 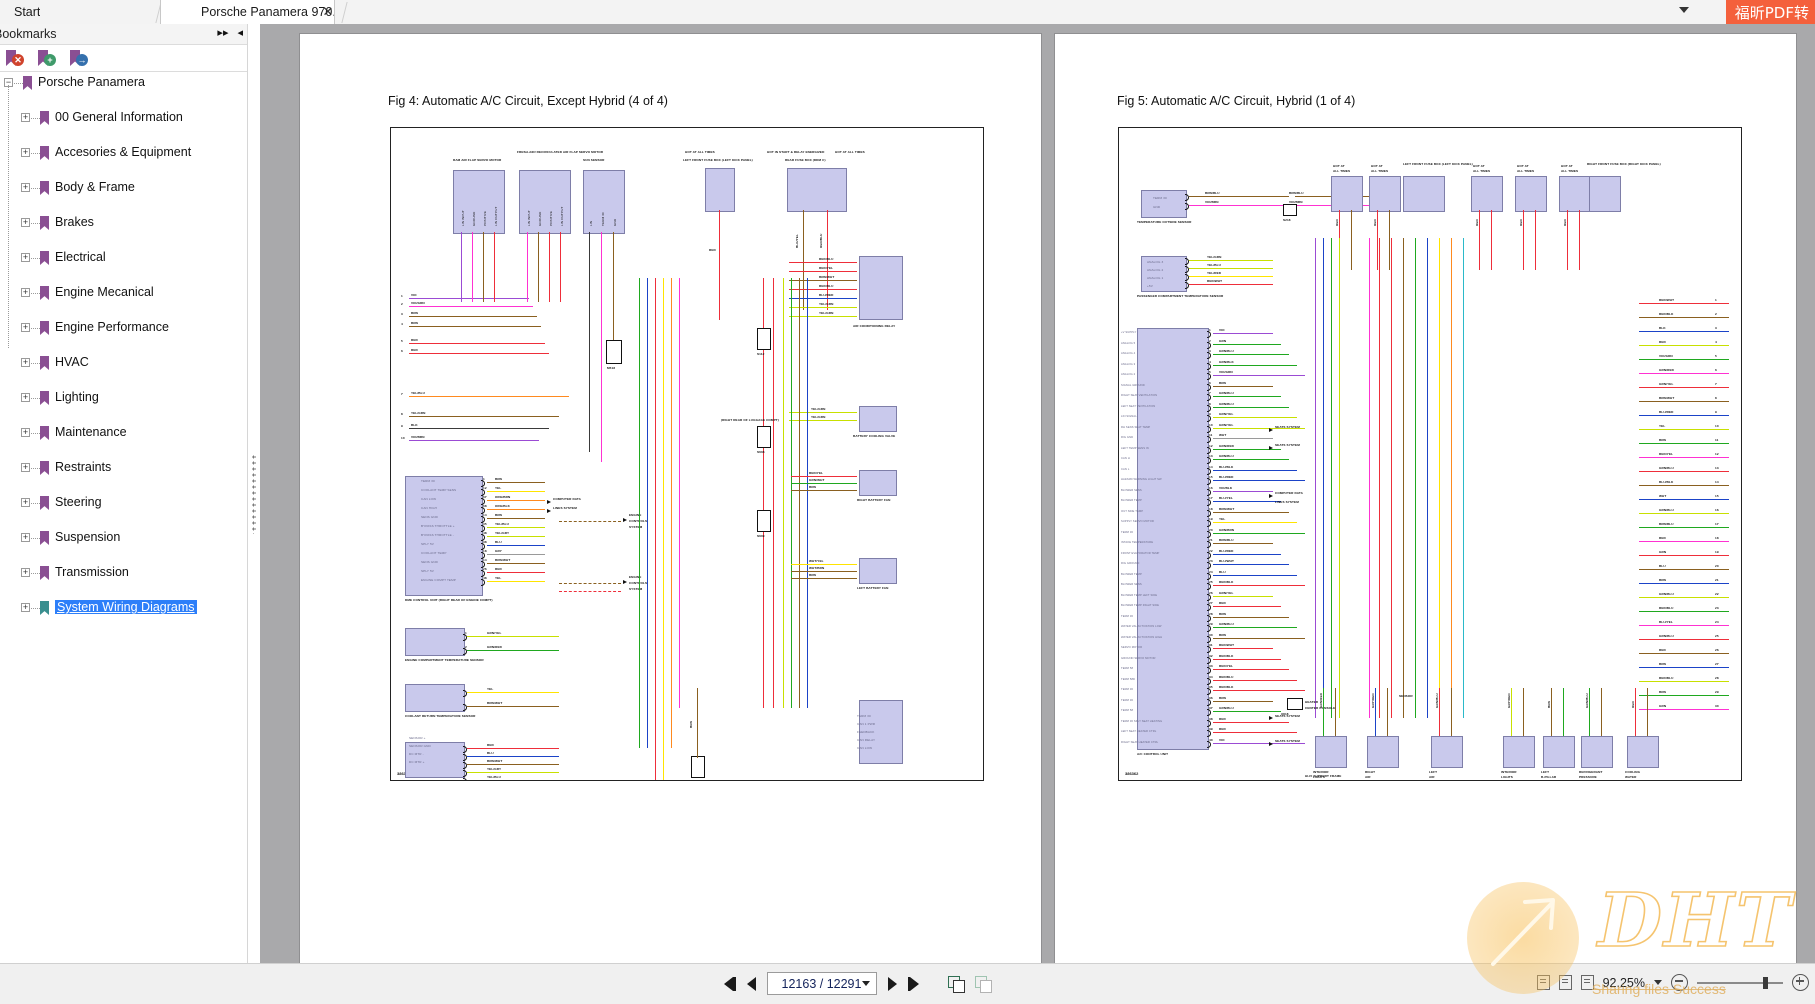 What do you see at coordinates (1211, 550) in the screenshot?
I see `pin-number: 22` at bounding box center [1211, 550].